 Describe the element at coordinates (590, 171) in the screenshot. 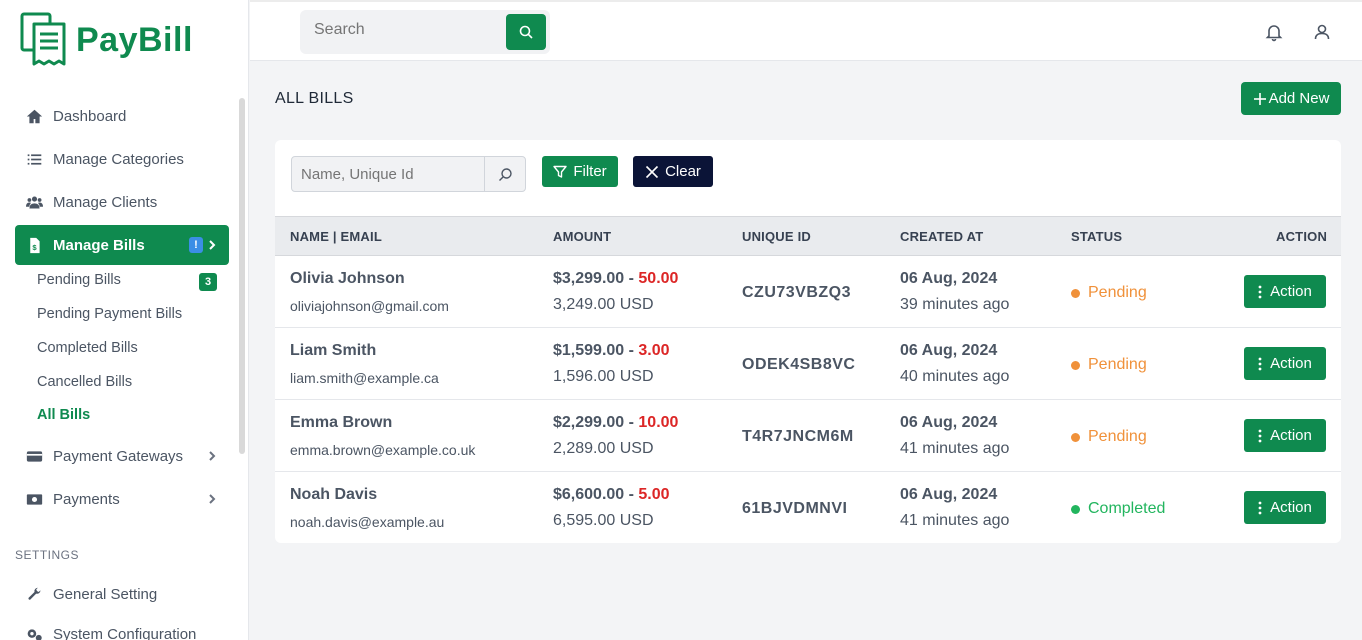

I see `filter-label: Filter` at that location.